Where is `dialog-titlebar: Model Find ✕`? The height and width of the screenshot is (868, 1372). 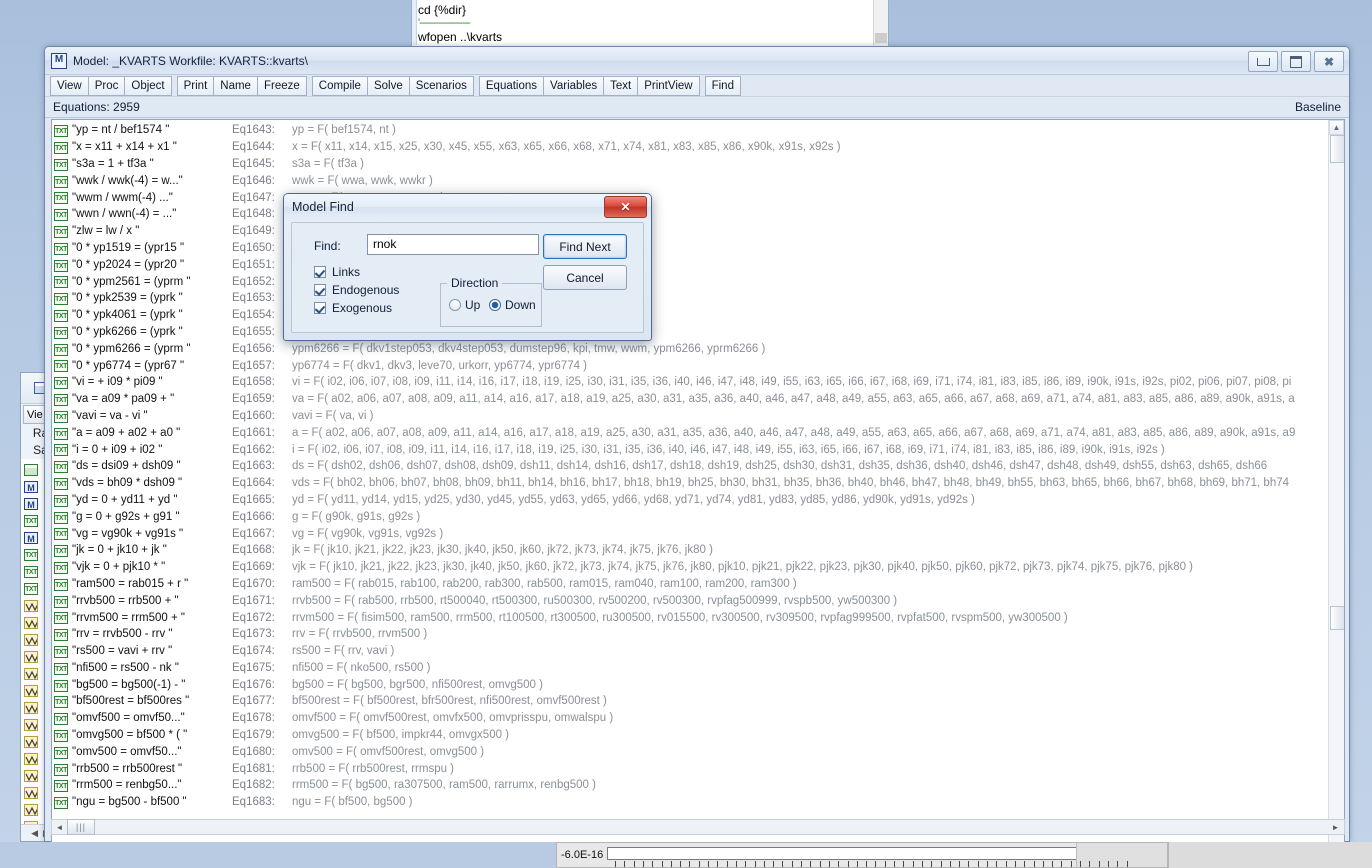
dialog-titlebar: Model Find ✕ is located at coordinates (467, 207).